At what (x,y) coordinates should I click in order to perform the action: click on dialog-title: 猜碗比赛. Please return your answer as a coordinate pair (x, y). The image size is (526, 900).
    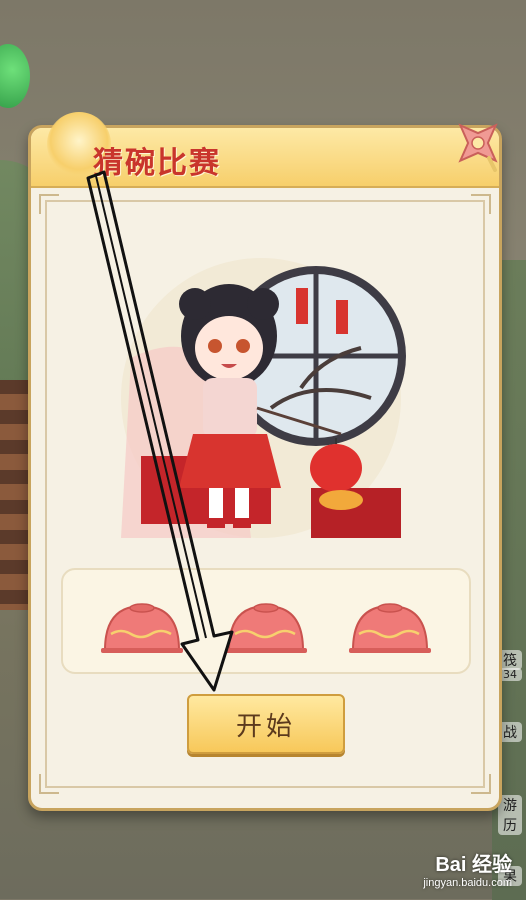
    Looking at the image, I should click on (157, 163).